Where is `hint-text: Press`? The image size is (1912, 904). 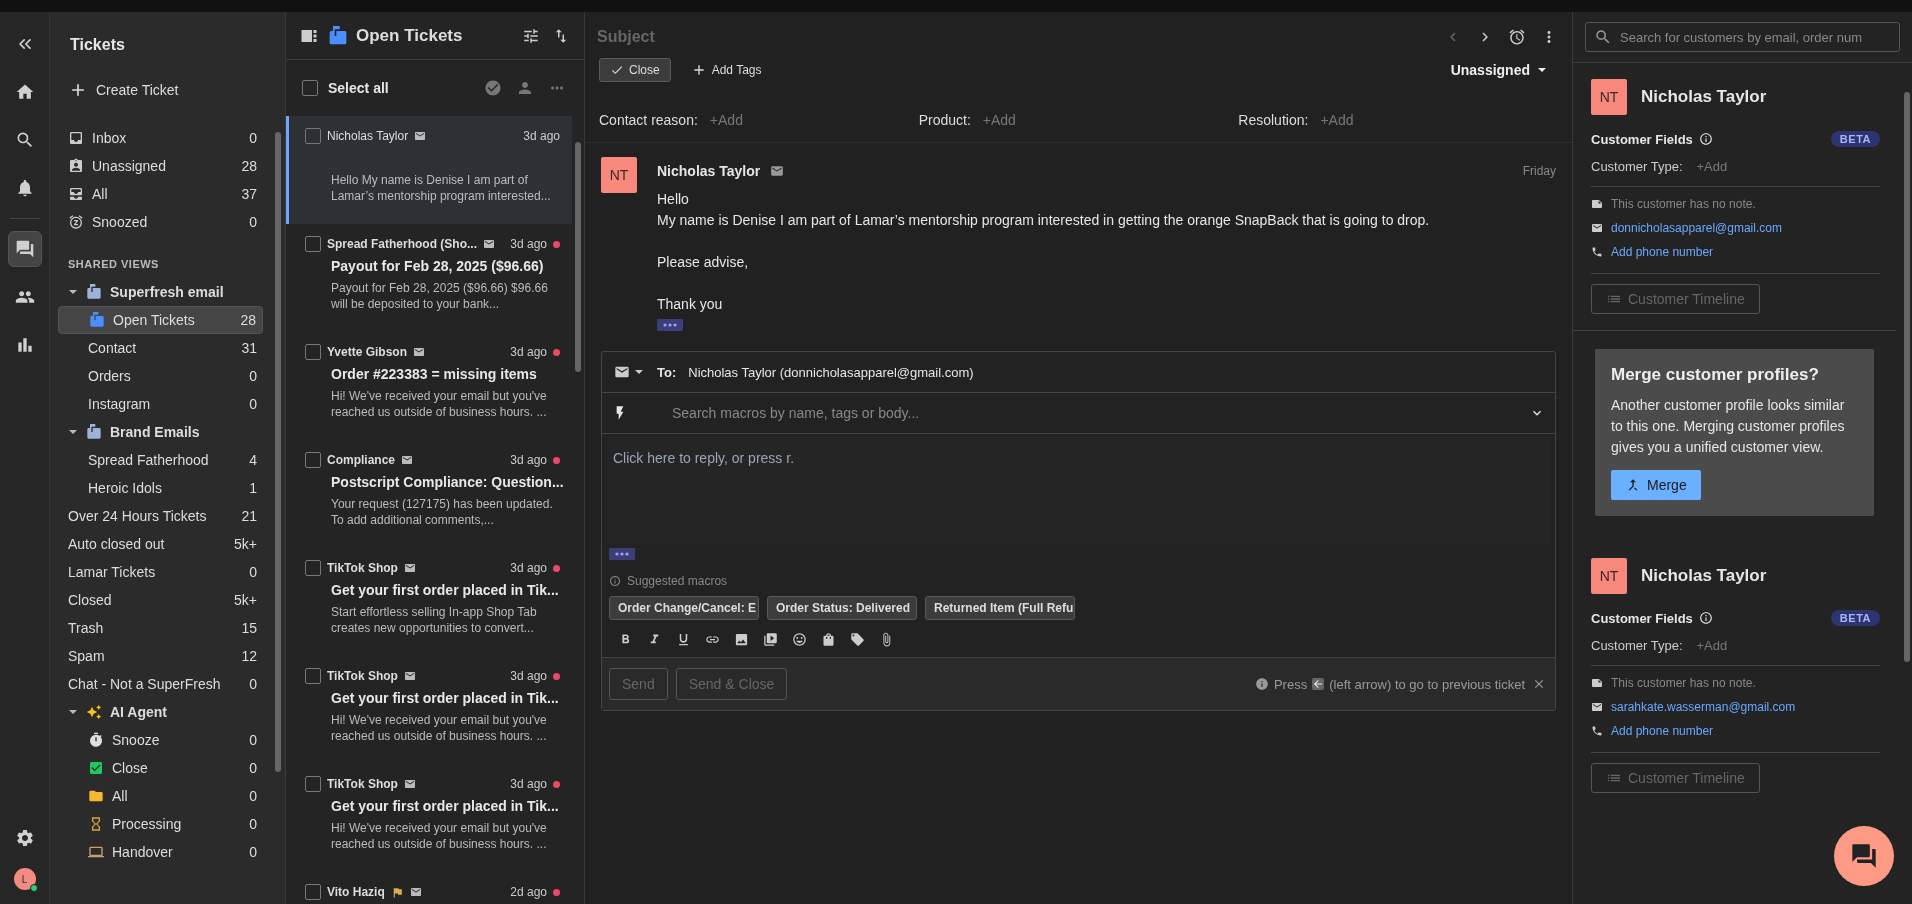 hint-text: Press is located at coordinates (1290, 684).